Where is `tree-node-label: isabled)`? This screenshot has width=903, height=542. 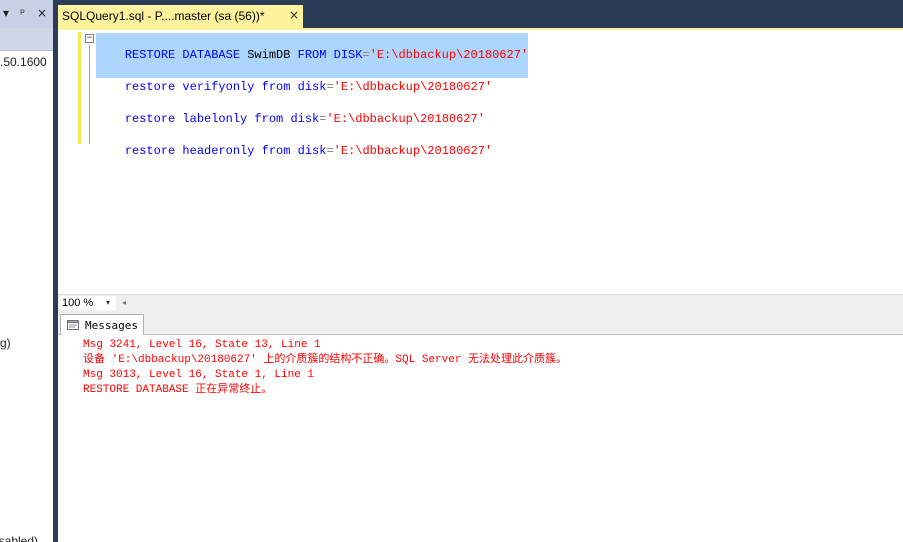
tree-node-label: isabled) is located at coordinates (19, 538).